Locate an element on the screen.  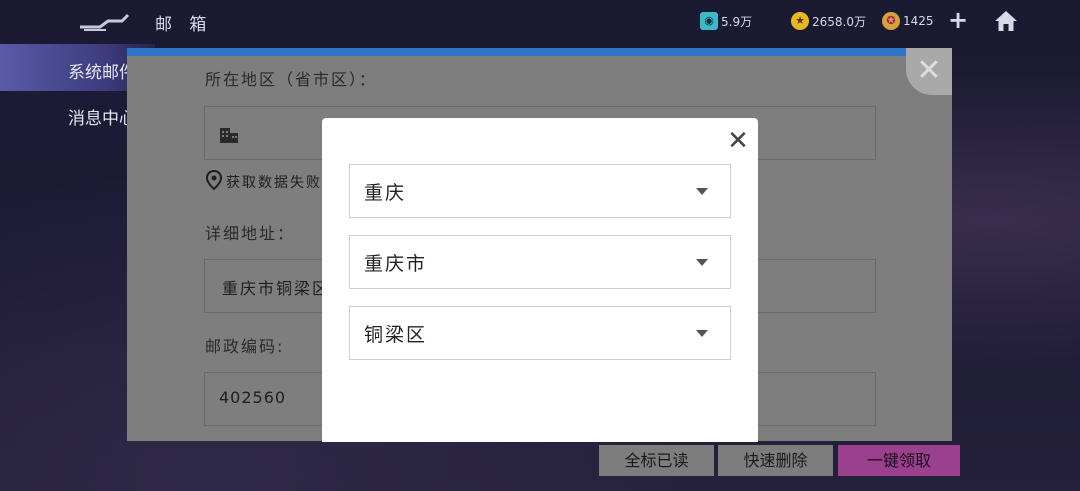
token-resource: ✪ 1425 is located at coordinates (908, 21).